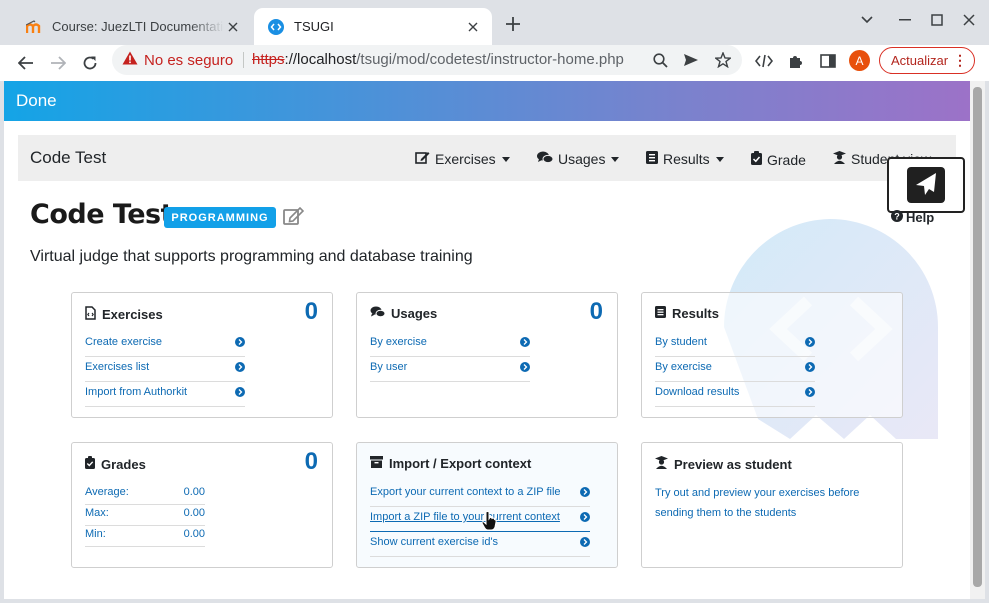 Image resolution: width=989 pixels, height=603 pixels. Describe the element at coordinates (165, 344) in the screenshot. I see `create-exercise-link: Create exercise` at that location.